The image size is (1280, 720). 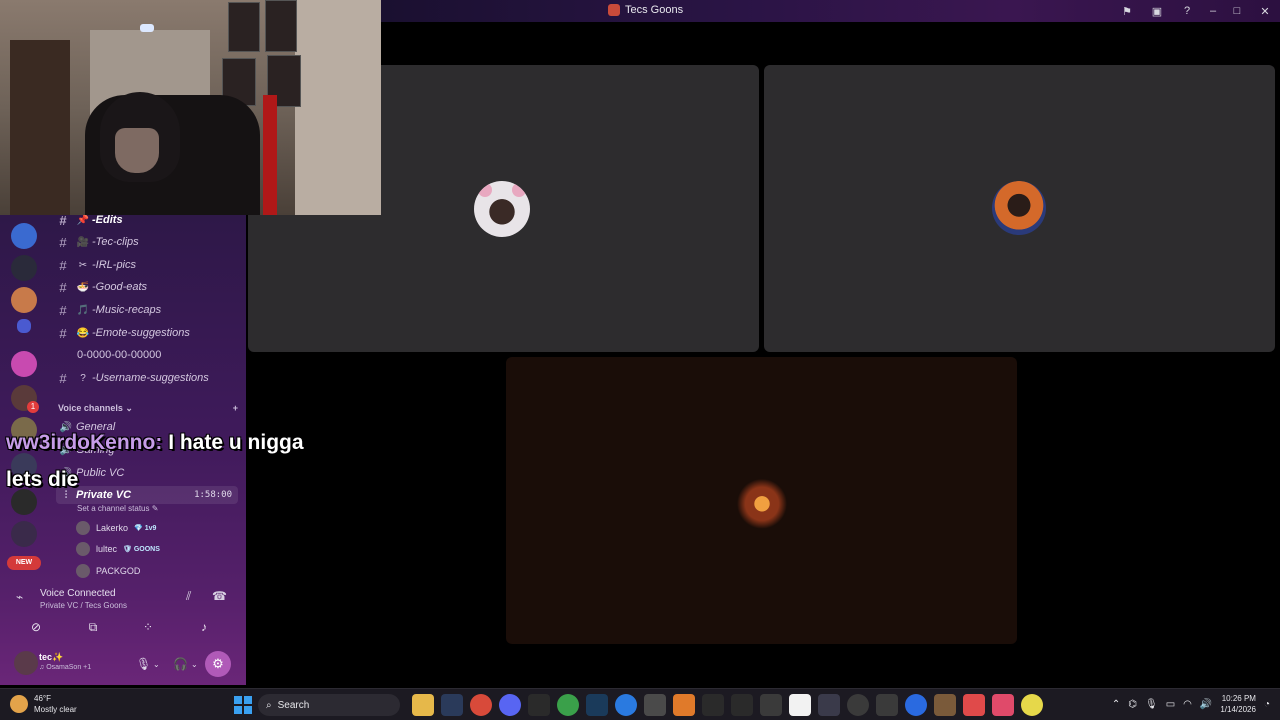 What do you see at coordinates (684, 705) in the screenshot?
I see `vlc-icon` at bounding box center [684, 705].